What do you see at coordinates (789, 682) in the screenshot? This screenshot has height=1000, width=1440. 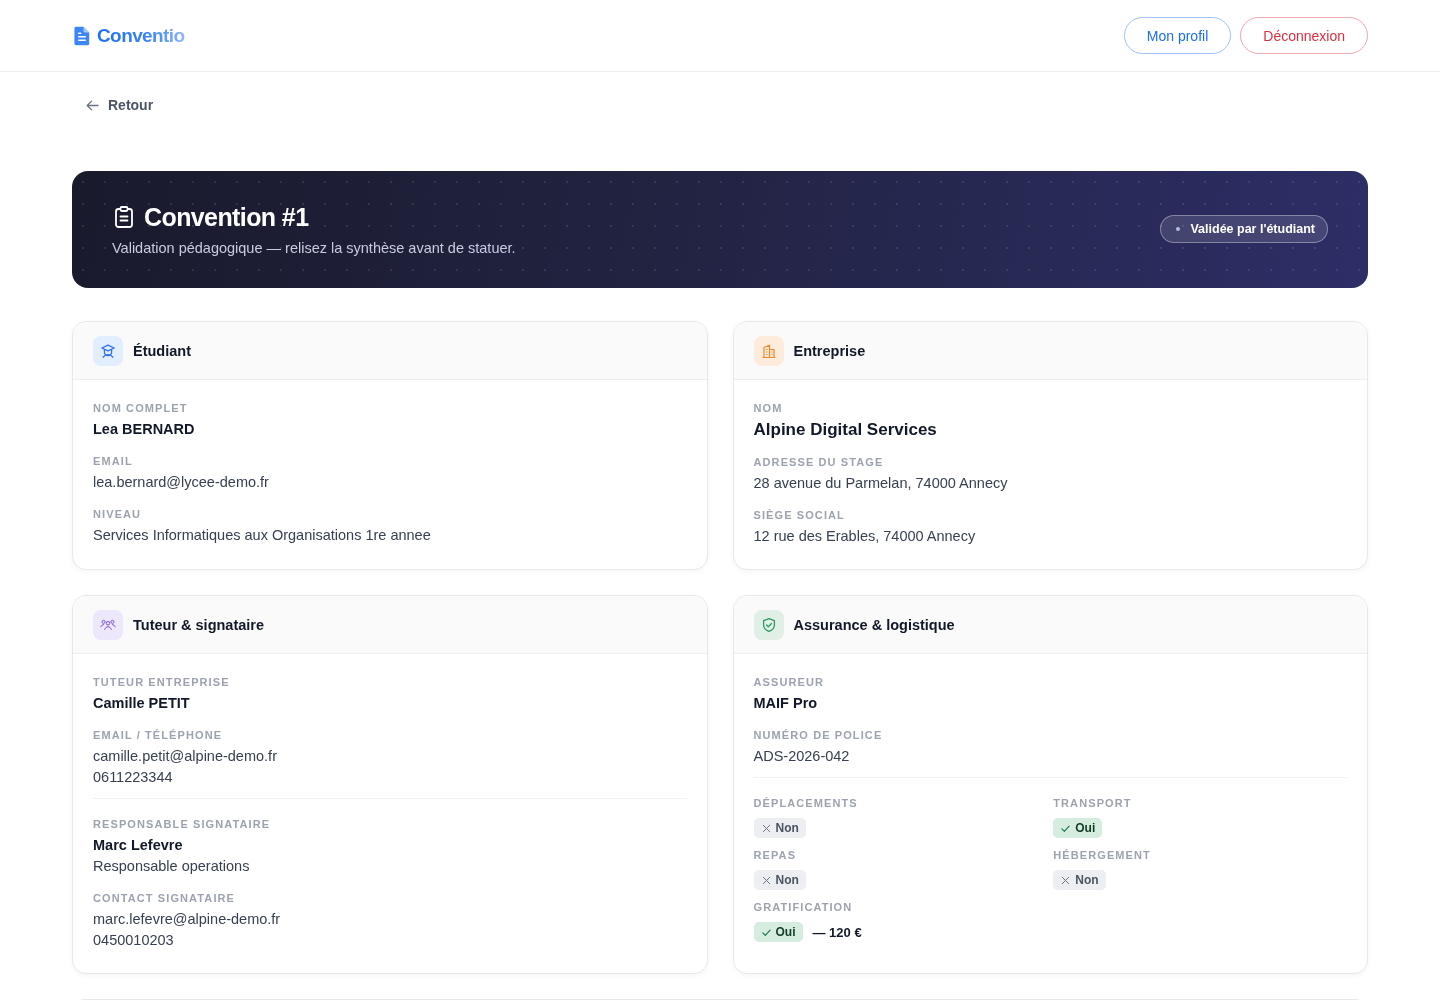 I see `field-label: ASSUREUR` at bounding box center [789, 682].